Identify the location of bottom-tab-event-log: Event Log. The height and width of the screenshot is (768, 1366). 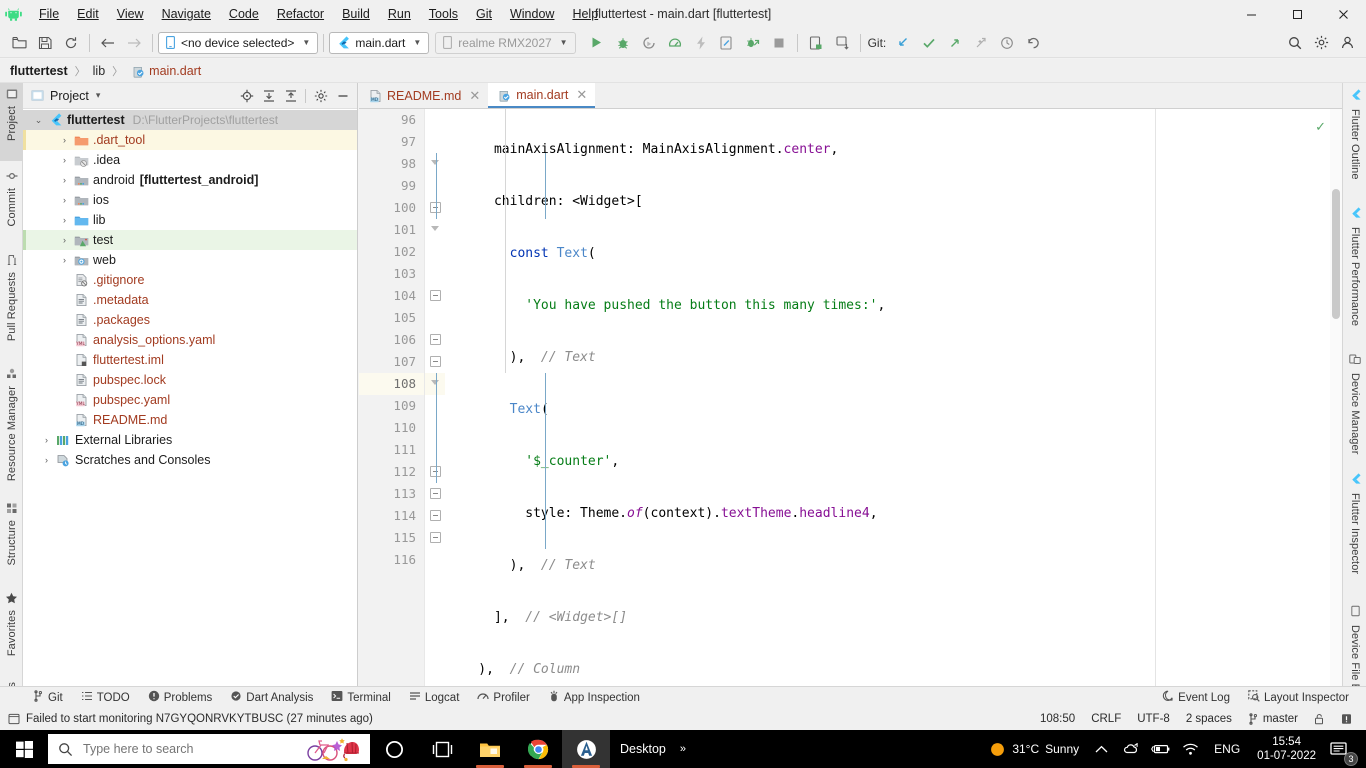
(1196, 698).